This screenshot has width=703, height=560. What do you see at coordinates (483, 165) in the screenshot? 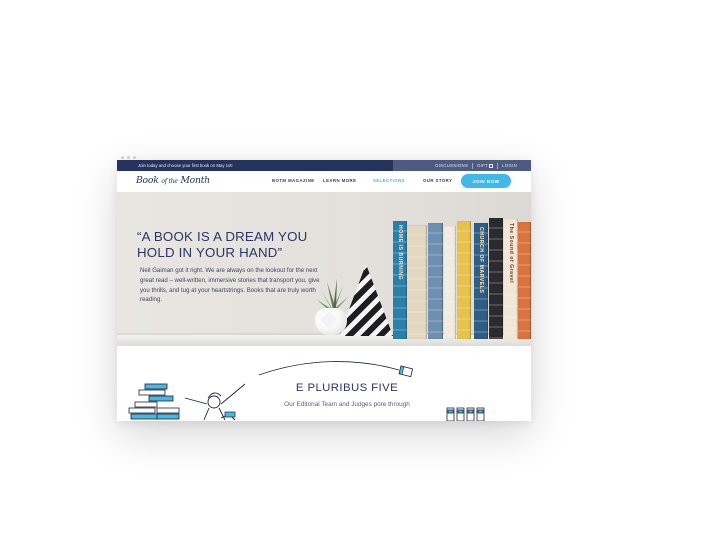
I see `gift-label: GIFT` at bounding box center [483, 165].